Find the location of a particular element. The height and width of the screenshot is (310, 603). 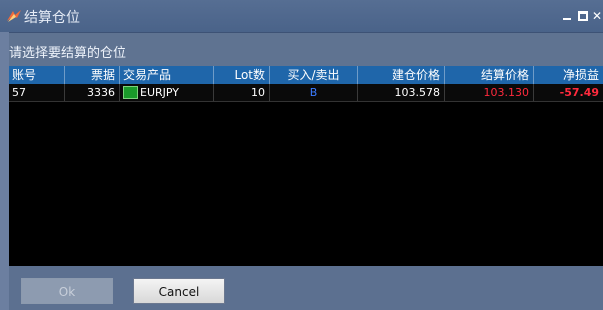

column-header-account: 账号 is located at coordinates (37, 75).